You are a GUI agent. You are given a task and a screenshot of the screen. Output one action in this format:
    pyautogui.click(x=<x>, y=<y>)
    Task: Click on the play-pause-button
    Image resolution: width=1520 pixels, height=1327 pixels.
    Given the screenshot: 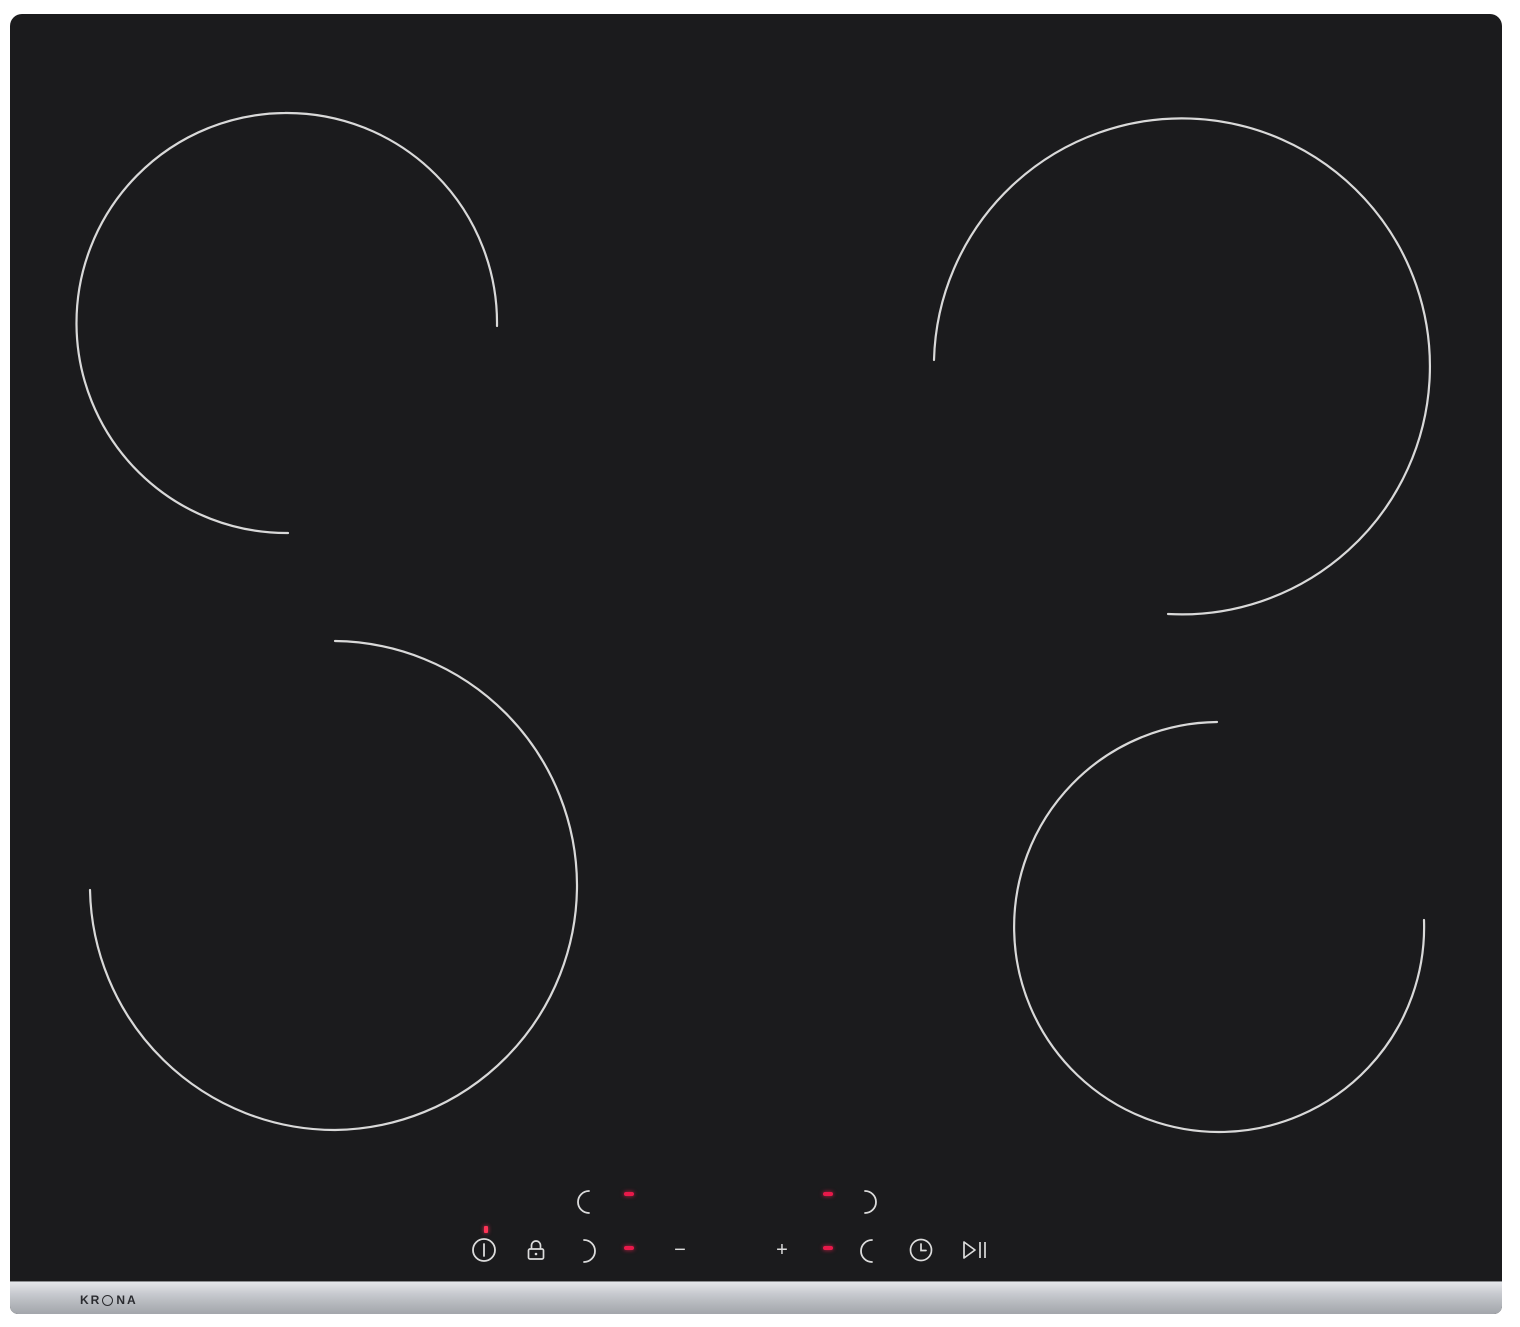 What is the action you would take?
    pyautogui.click(x=975, y=1250)
    